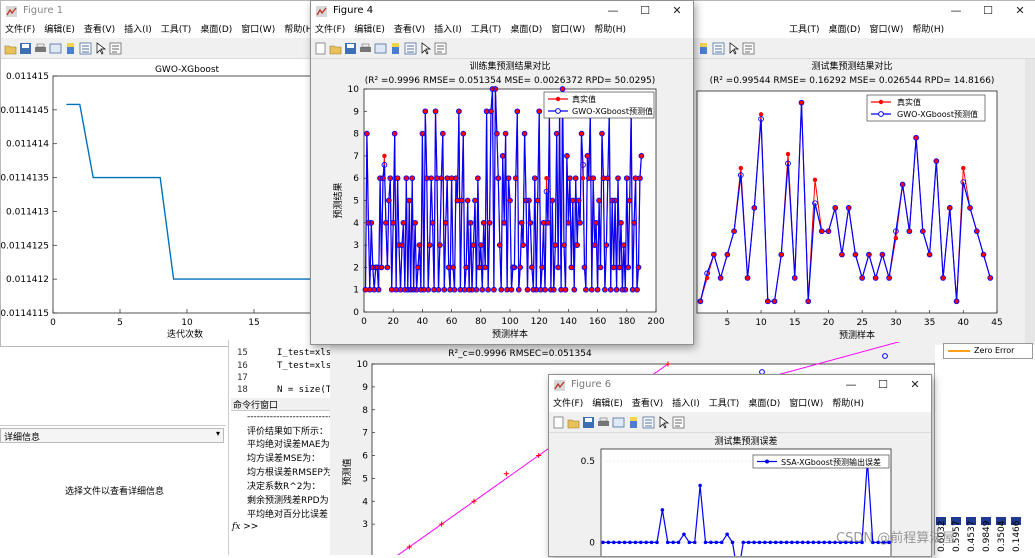 The height and width of the screenshot is (558, 1035). Describe the element at coordinates (168, 11) in the screenshot. I see `figure1-titlebar: Figure 1` at that location.